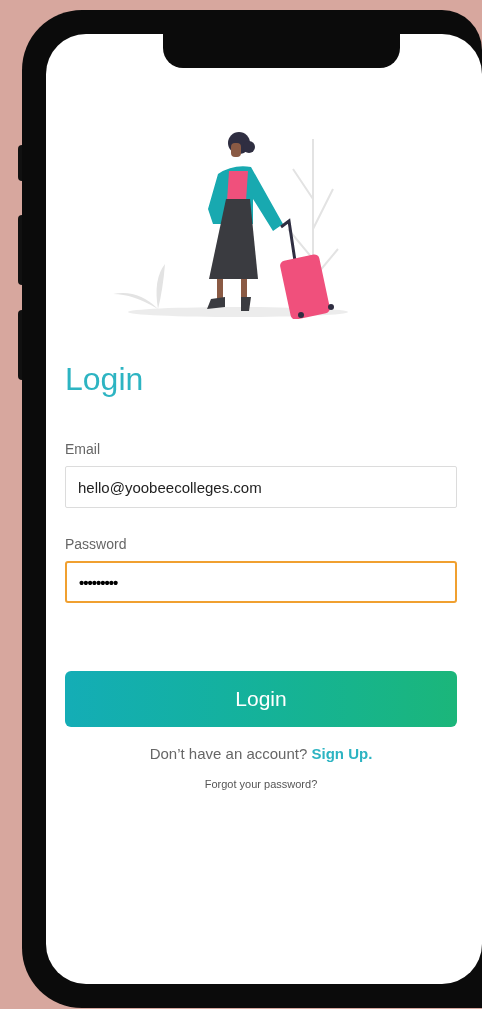 Image resolution: width=482 pixels, height=1009 pixels. Describe the element at coordinates (261, 754) in the screenshot. I see `signup-prompt: Don’t have an account? Sign Up.` at that location.